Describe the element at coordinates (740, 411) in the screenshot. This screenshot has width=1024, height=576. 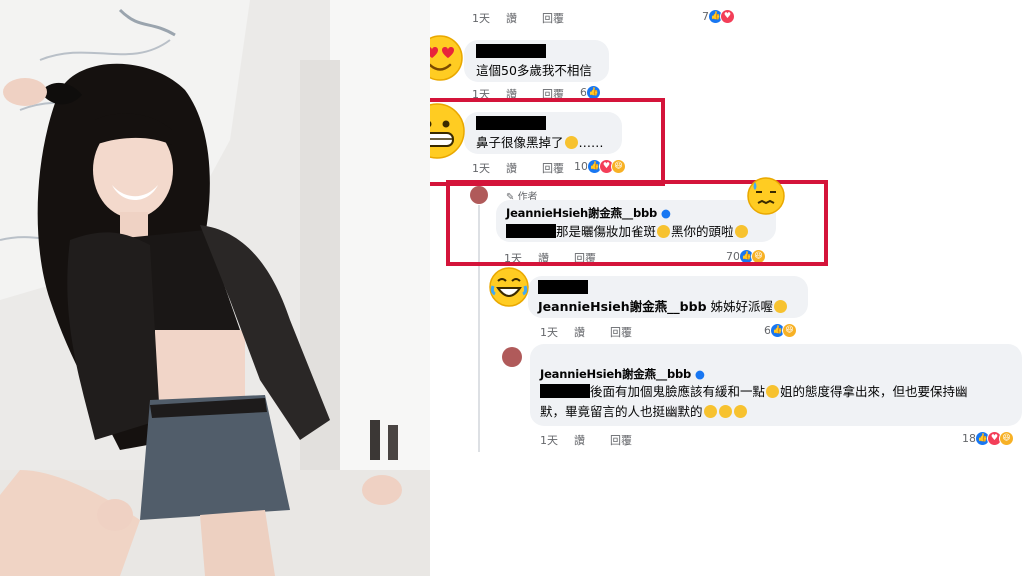
I see `blush-emoji-icon` at that location.